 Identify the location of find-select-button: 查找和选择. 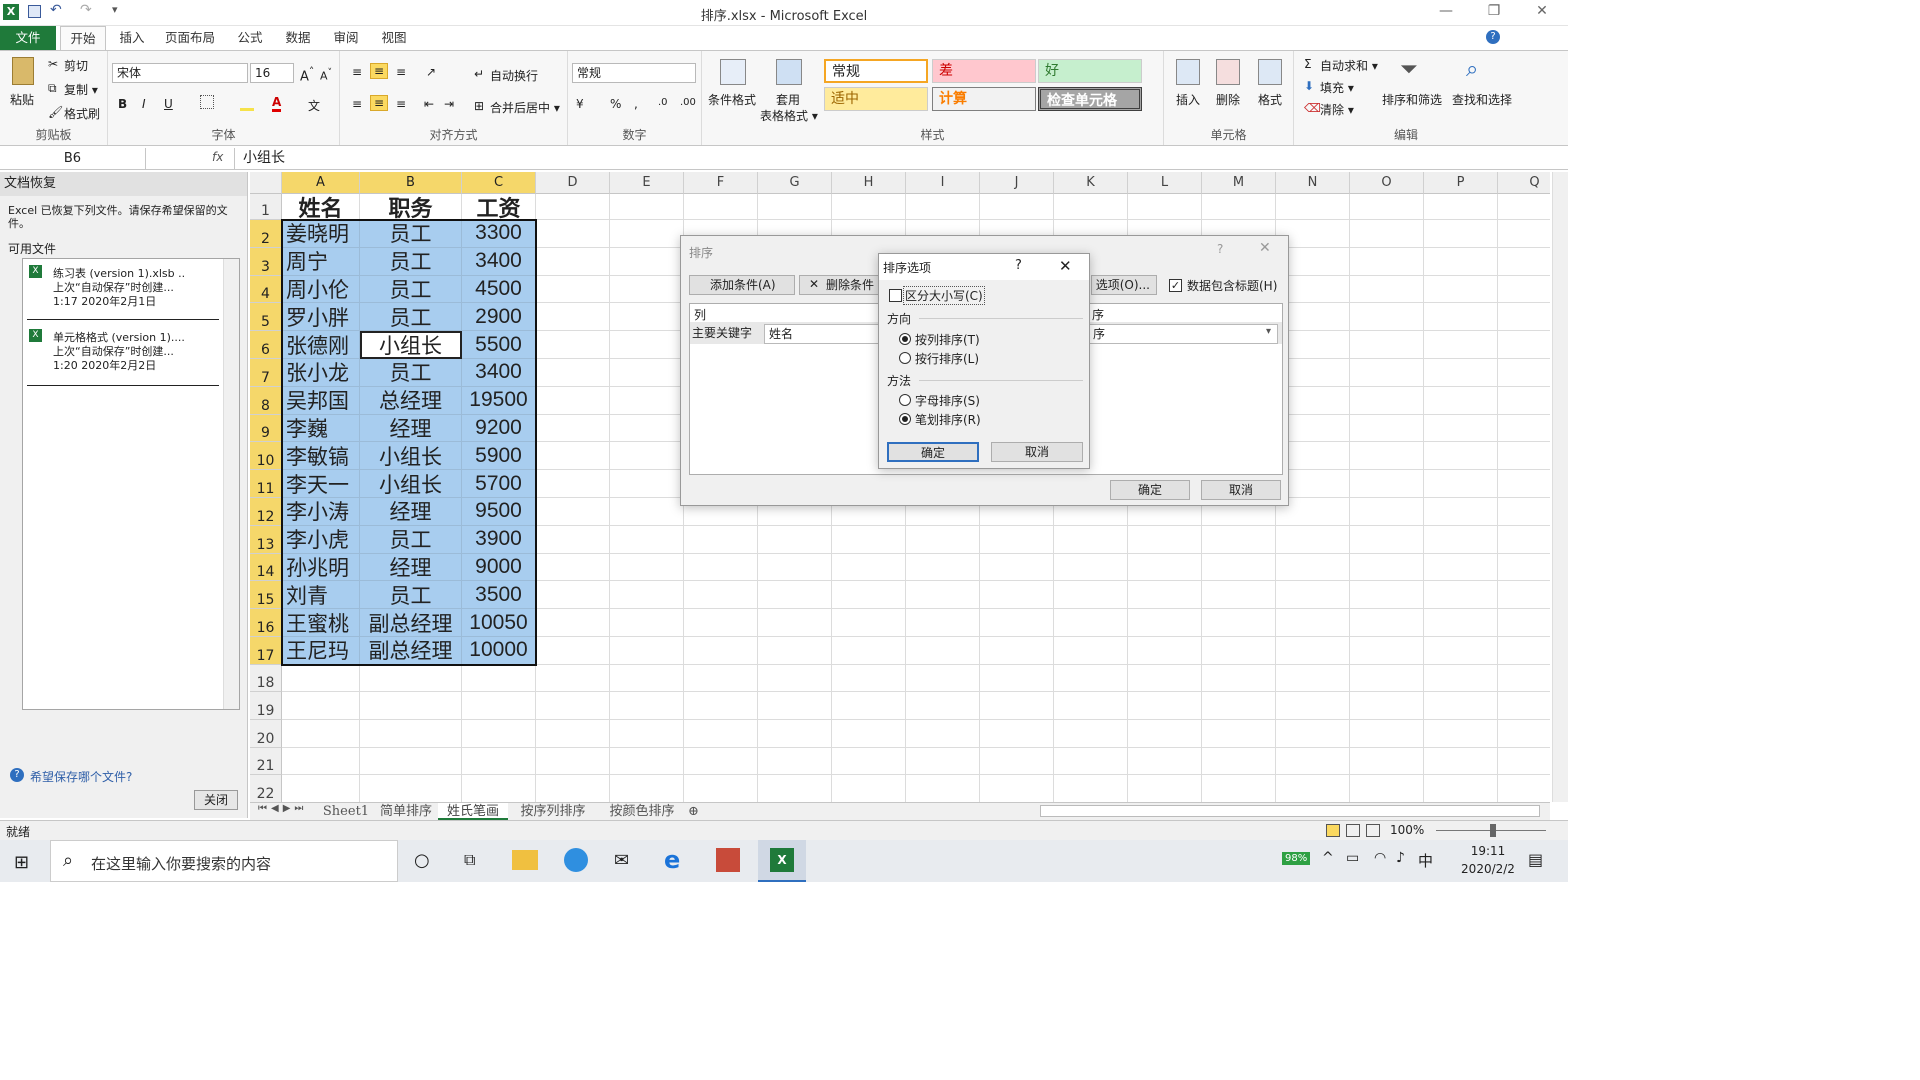
(1482, 99).